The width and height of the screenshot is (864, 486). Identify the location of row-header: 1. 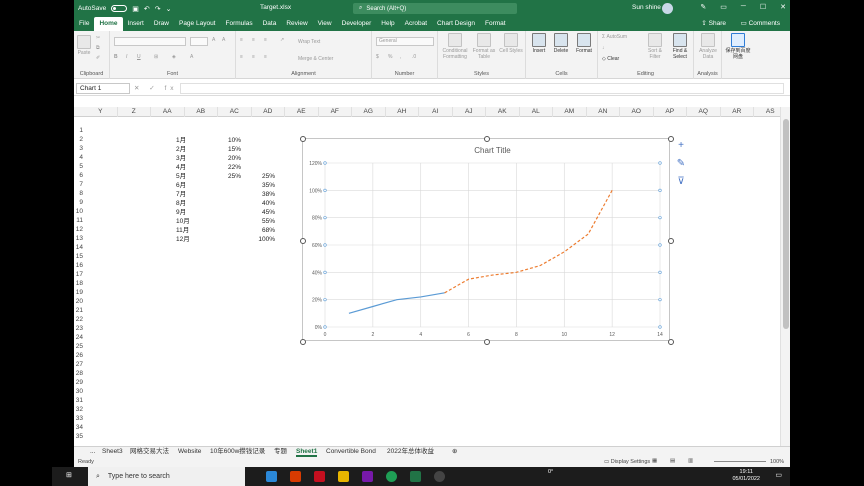
(78, 130).